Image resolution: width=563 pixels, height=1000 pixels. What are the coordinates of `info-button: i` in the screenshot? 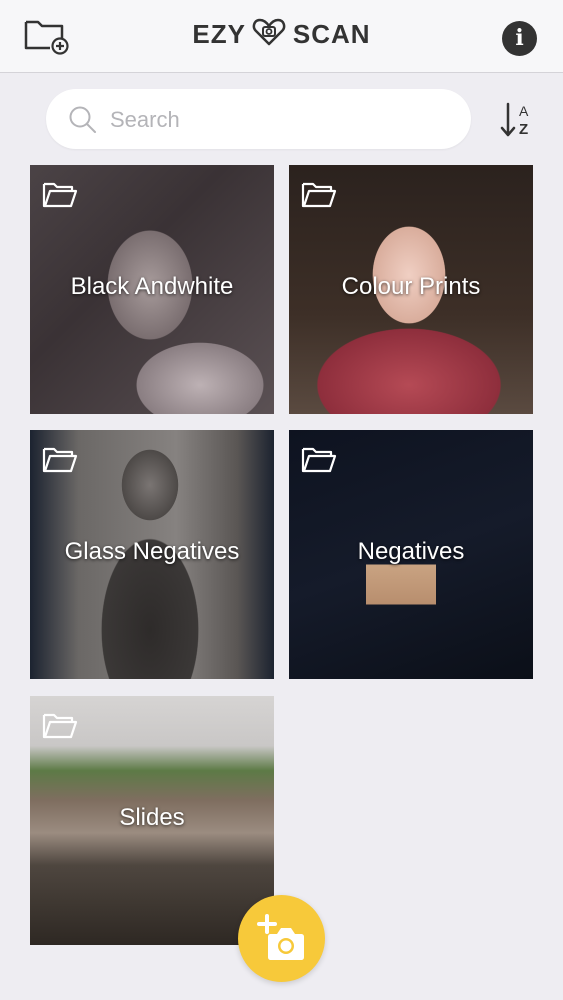 It's located at (519, 38).